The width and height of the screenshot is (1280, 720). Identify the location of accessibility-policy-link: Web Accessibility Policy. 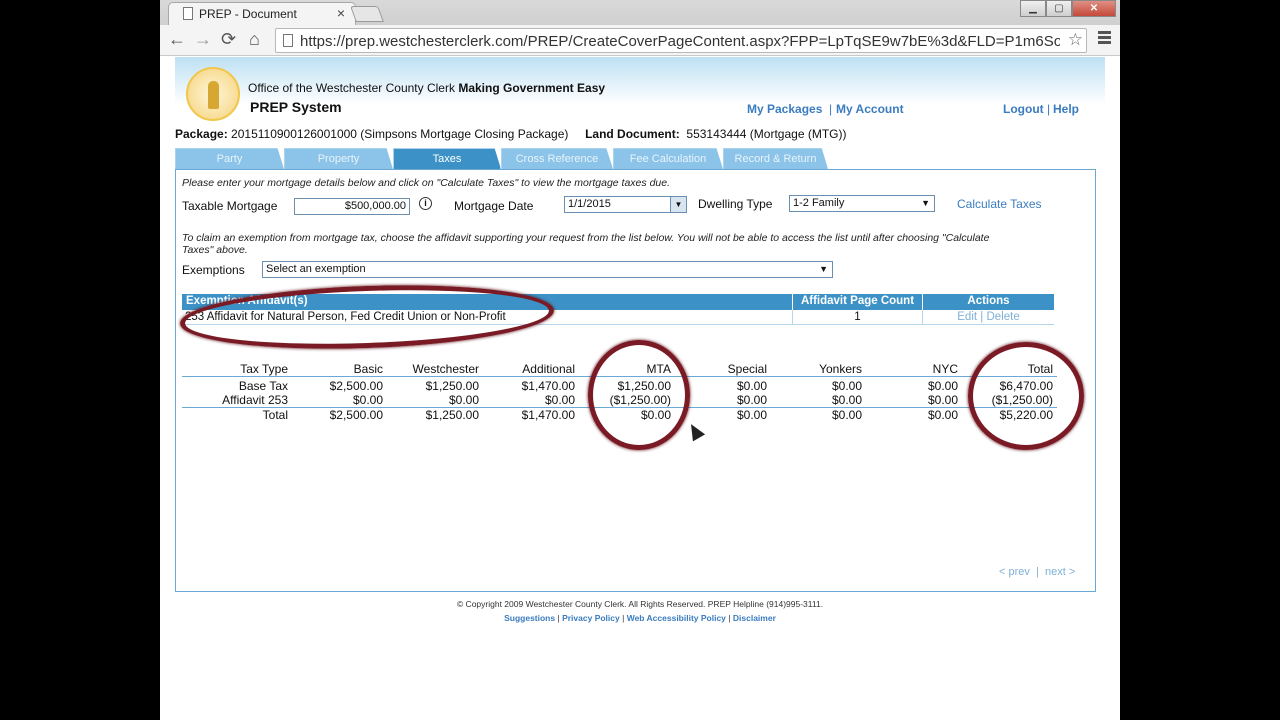
(676, 618).